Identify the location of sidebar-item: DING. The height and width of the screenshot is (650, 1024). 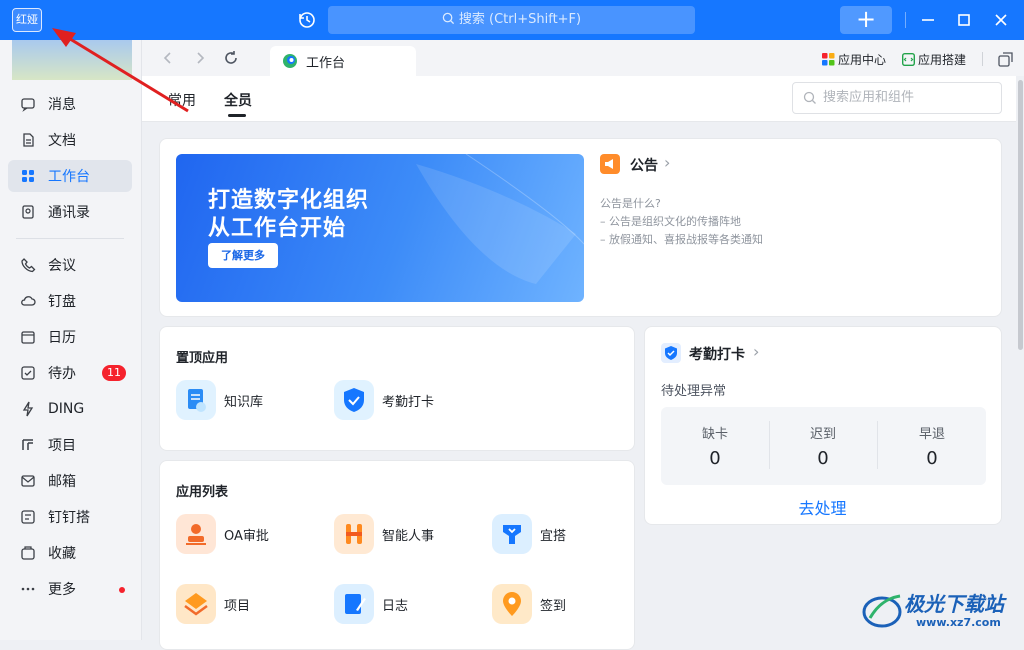
(70, 409).